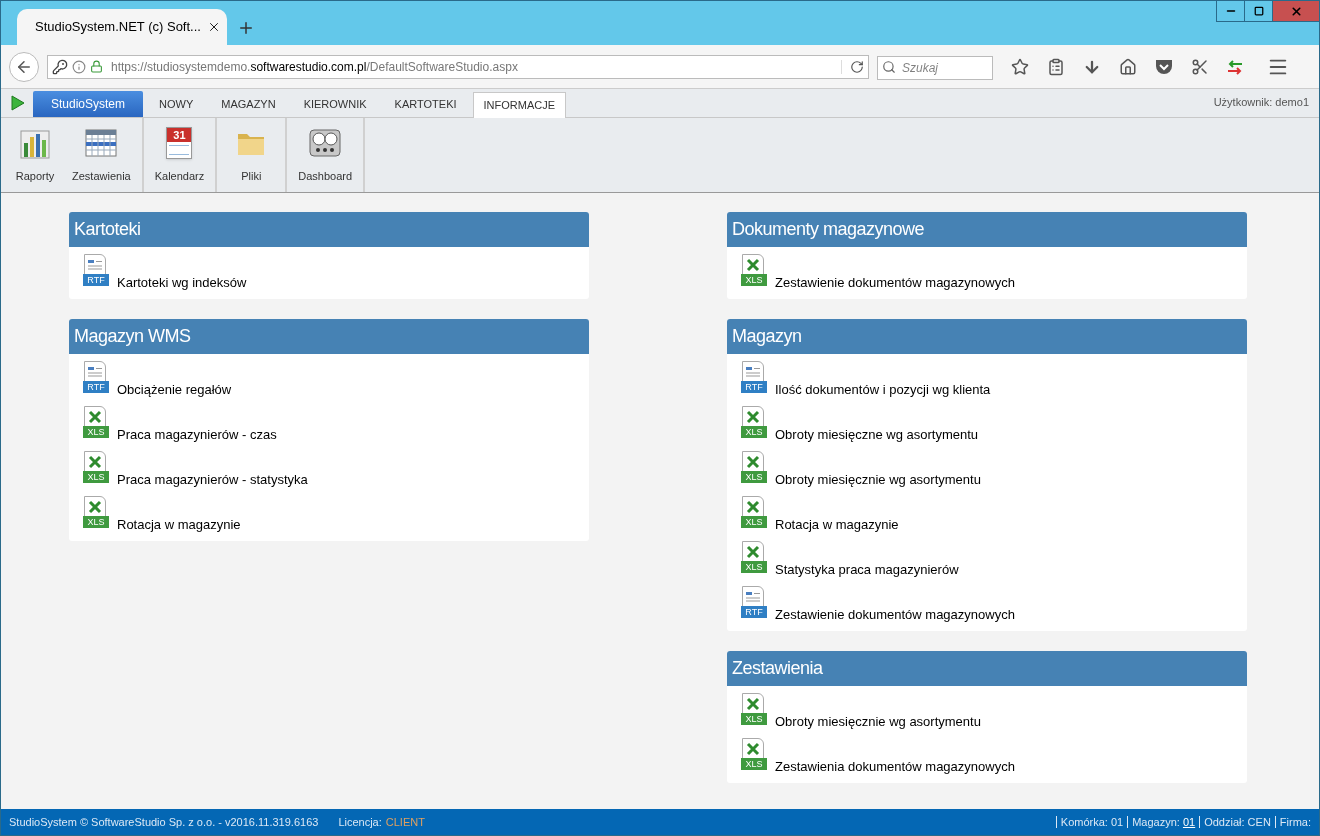  I want to click on panel-header: Magazyn, so click(987, 336).